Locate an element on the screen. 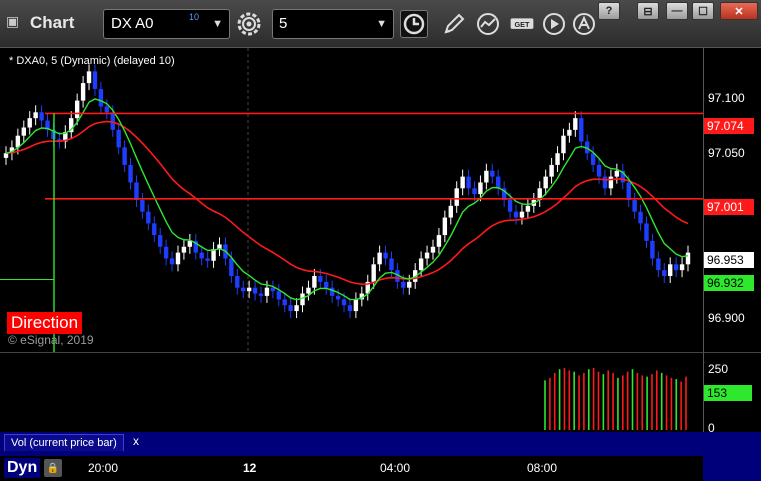  help-button: ? is located at coordinates (609, 11).